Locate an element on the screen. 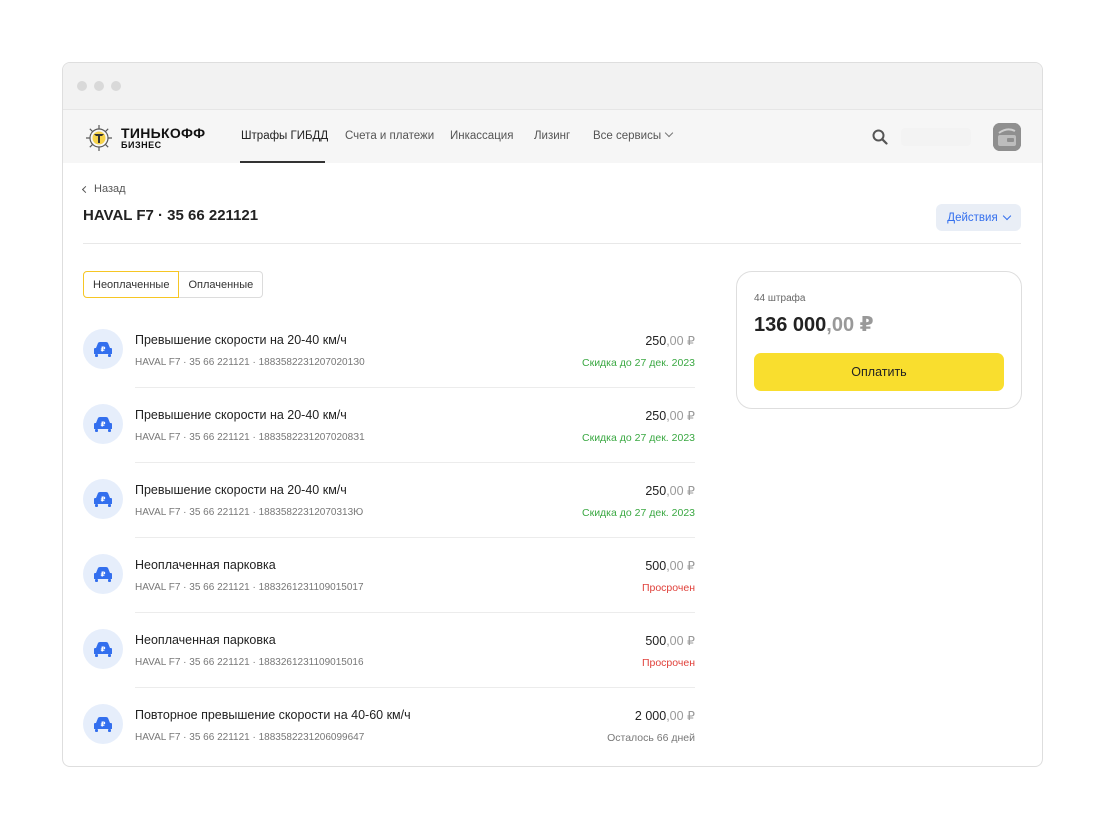  window-minimize-dot is located at coordinates (99, 86).